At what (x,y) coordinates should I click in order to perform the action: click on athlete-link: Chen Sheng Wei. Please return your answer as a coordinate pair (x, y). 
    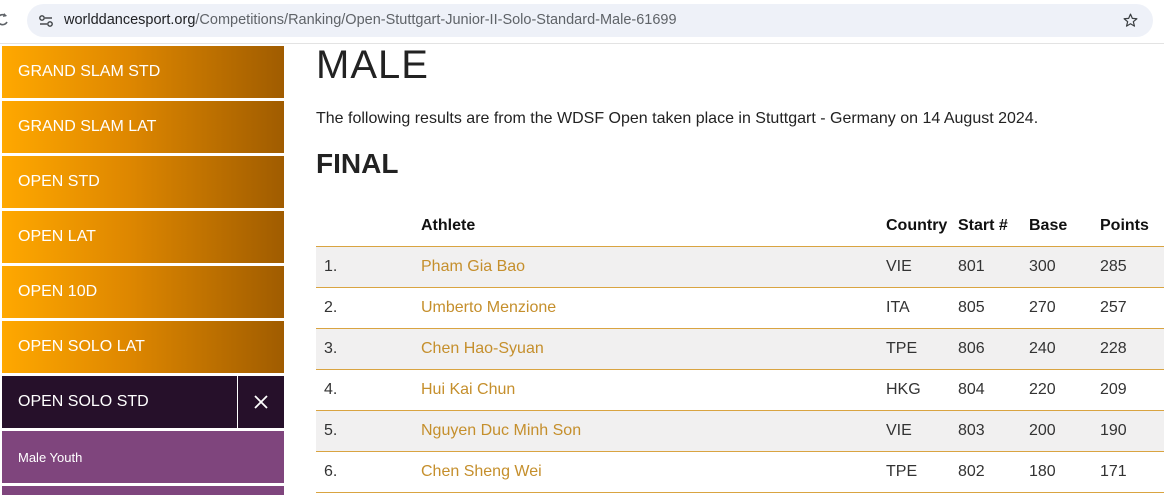
    Looking at the image, I should click on (481, 471).